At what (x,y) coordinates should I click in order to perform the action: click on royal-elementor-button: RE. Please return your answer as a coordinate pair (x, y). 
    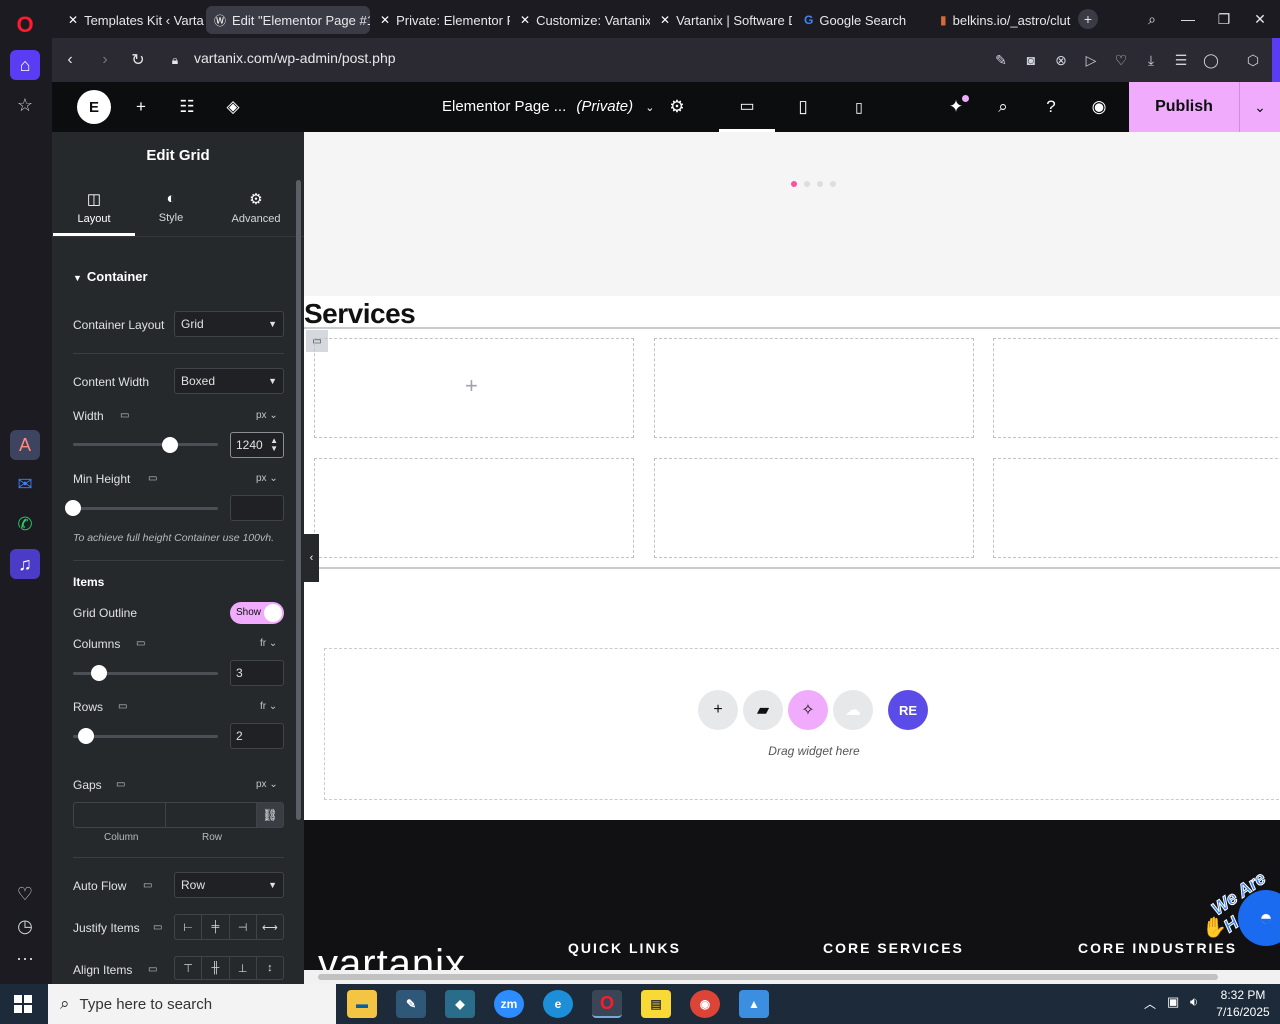
    Looking at the image, I should click on (908, 710).